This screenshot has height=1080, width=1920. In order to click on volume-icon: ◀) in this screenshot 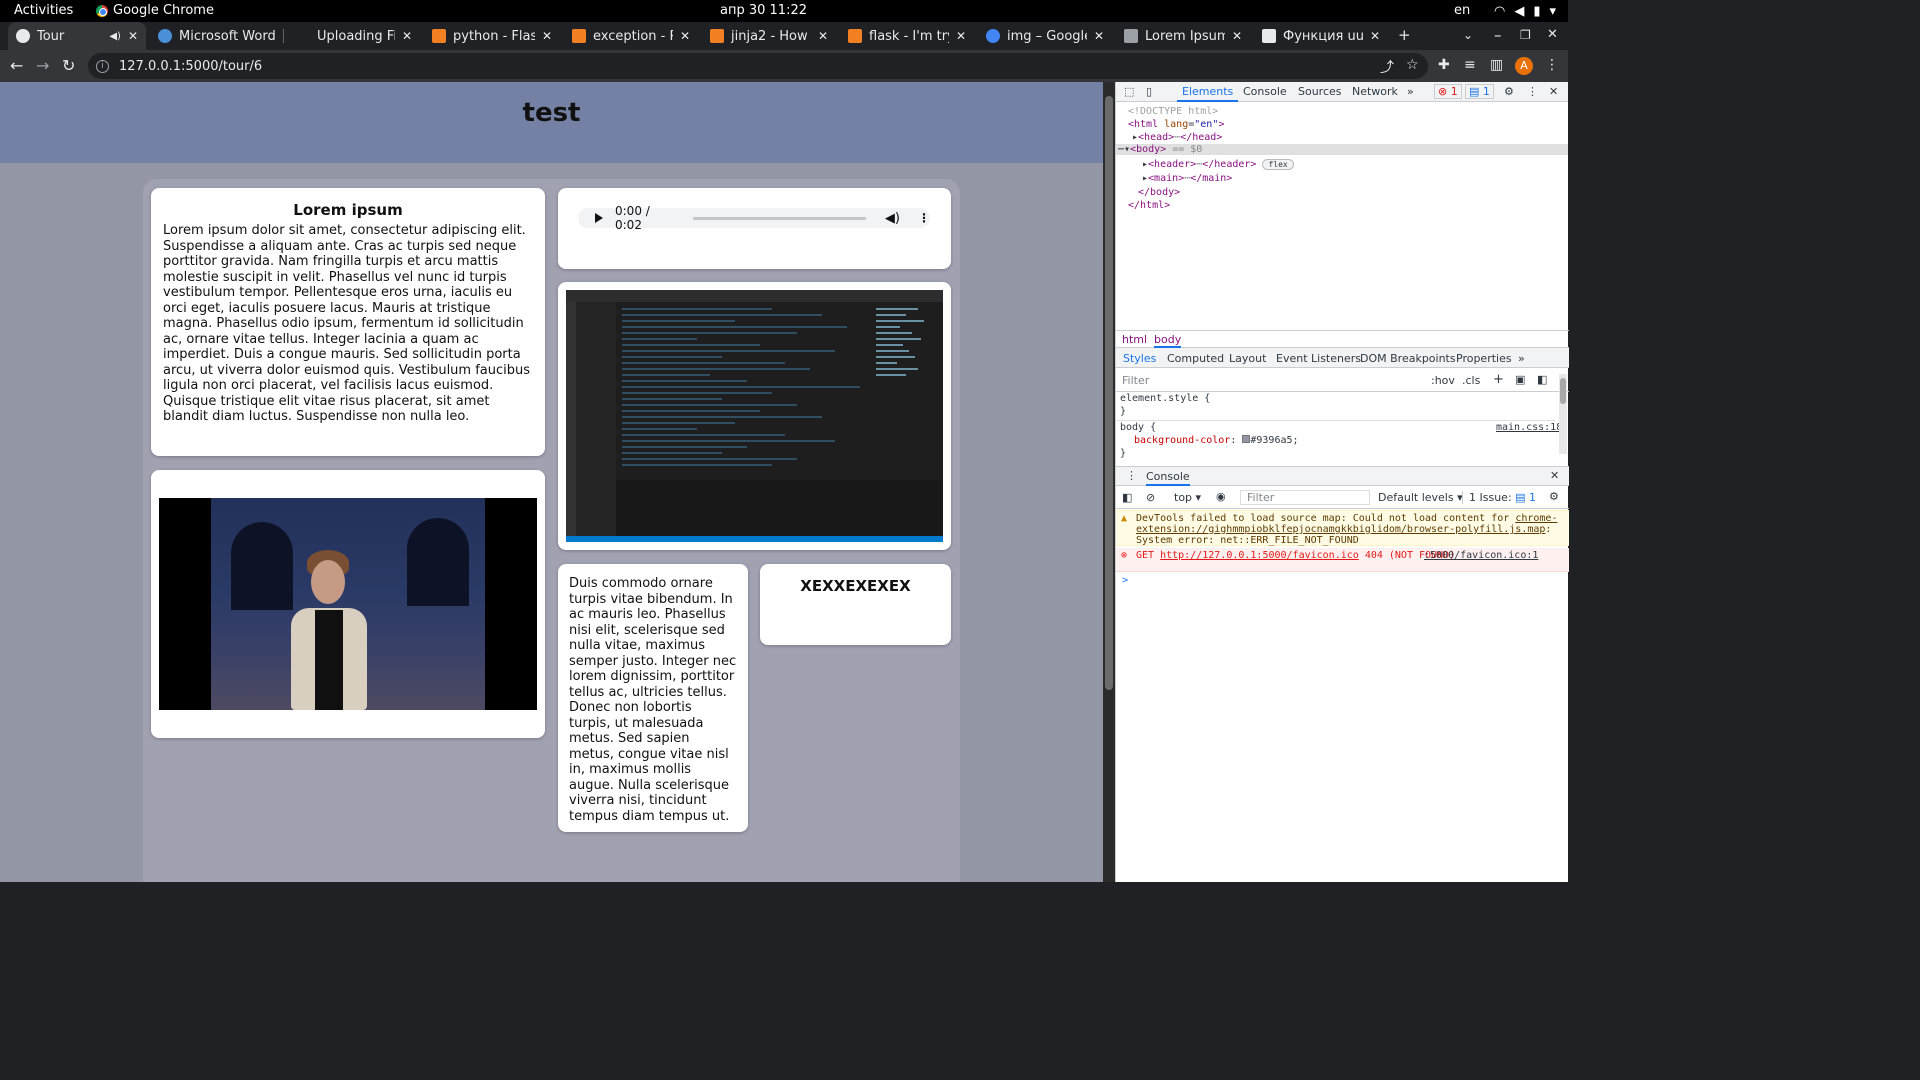, I will do `click(892, 218)`.